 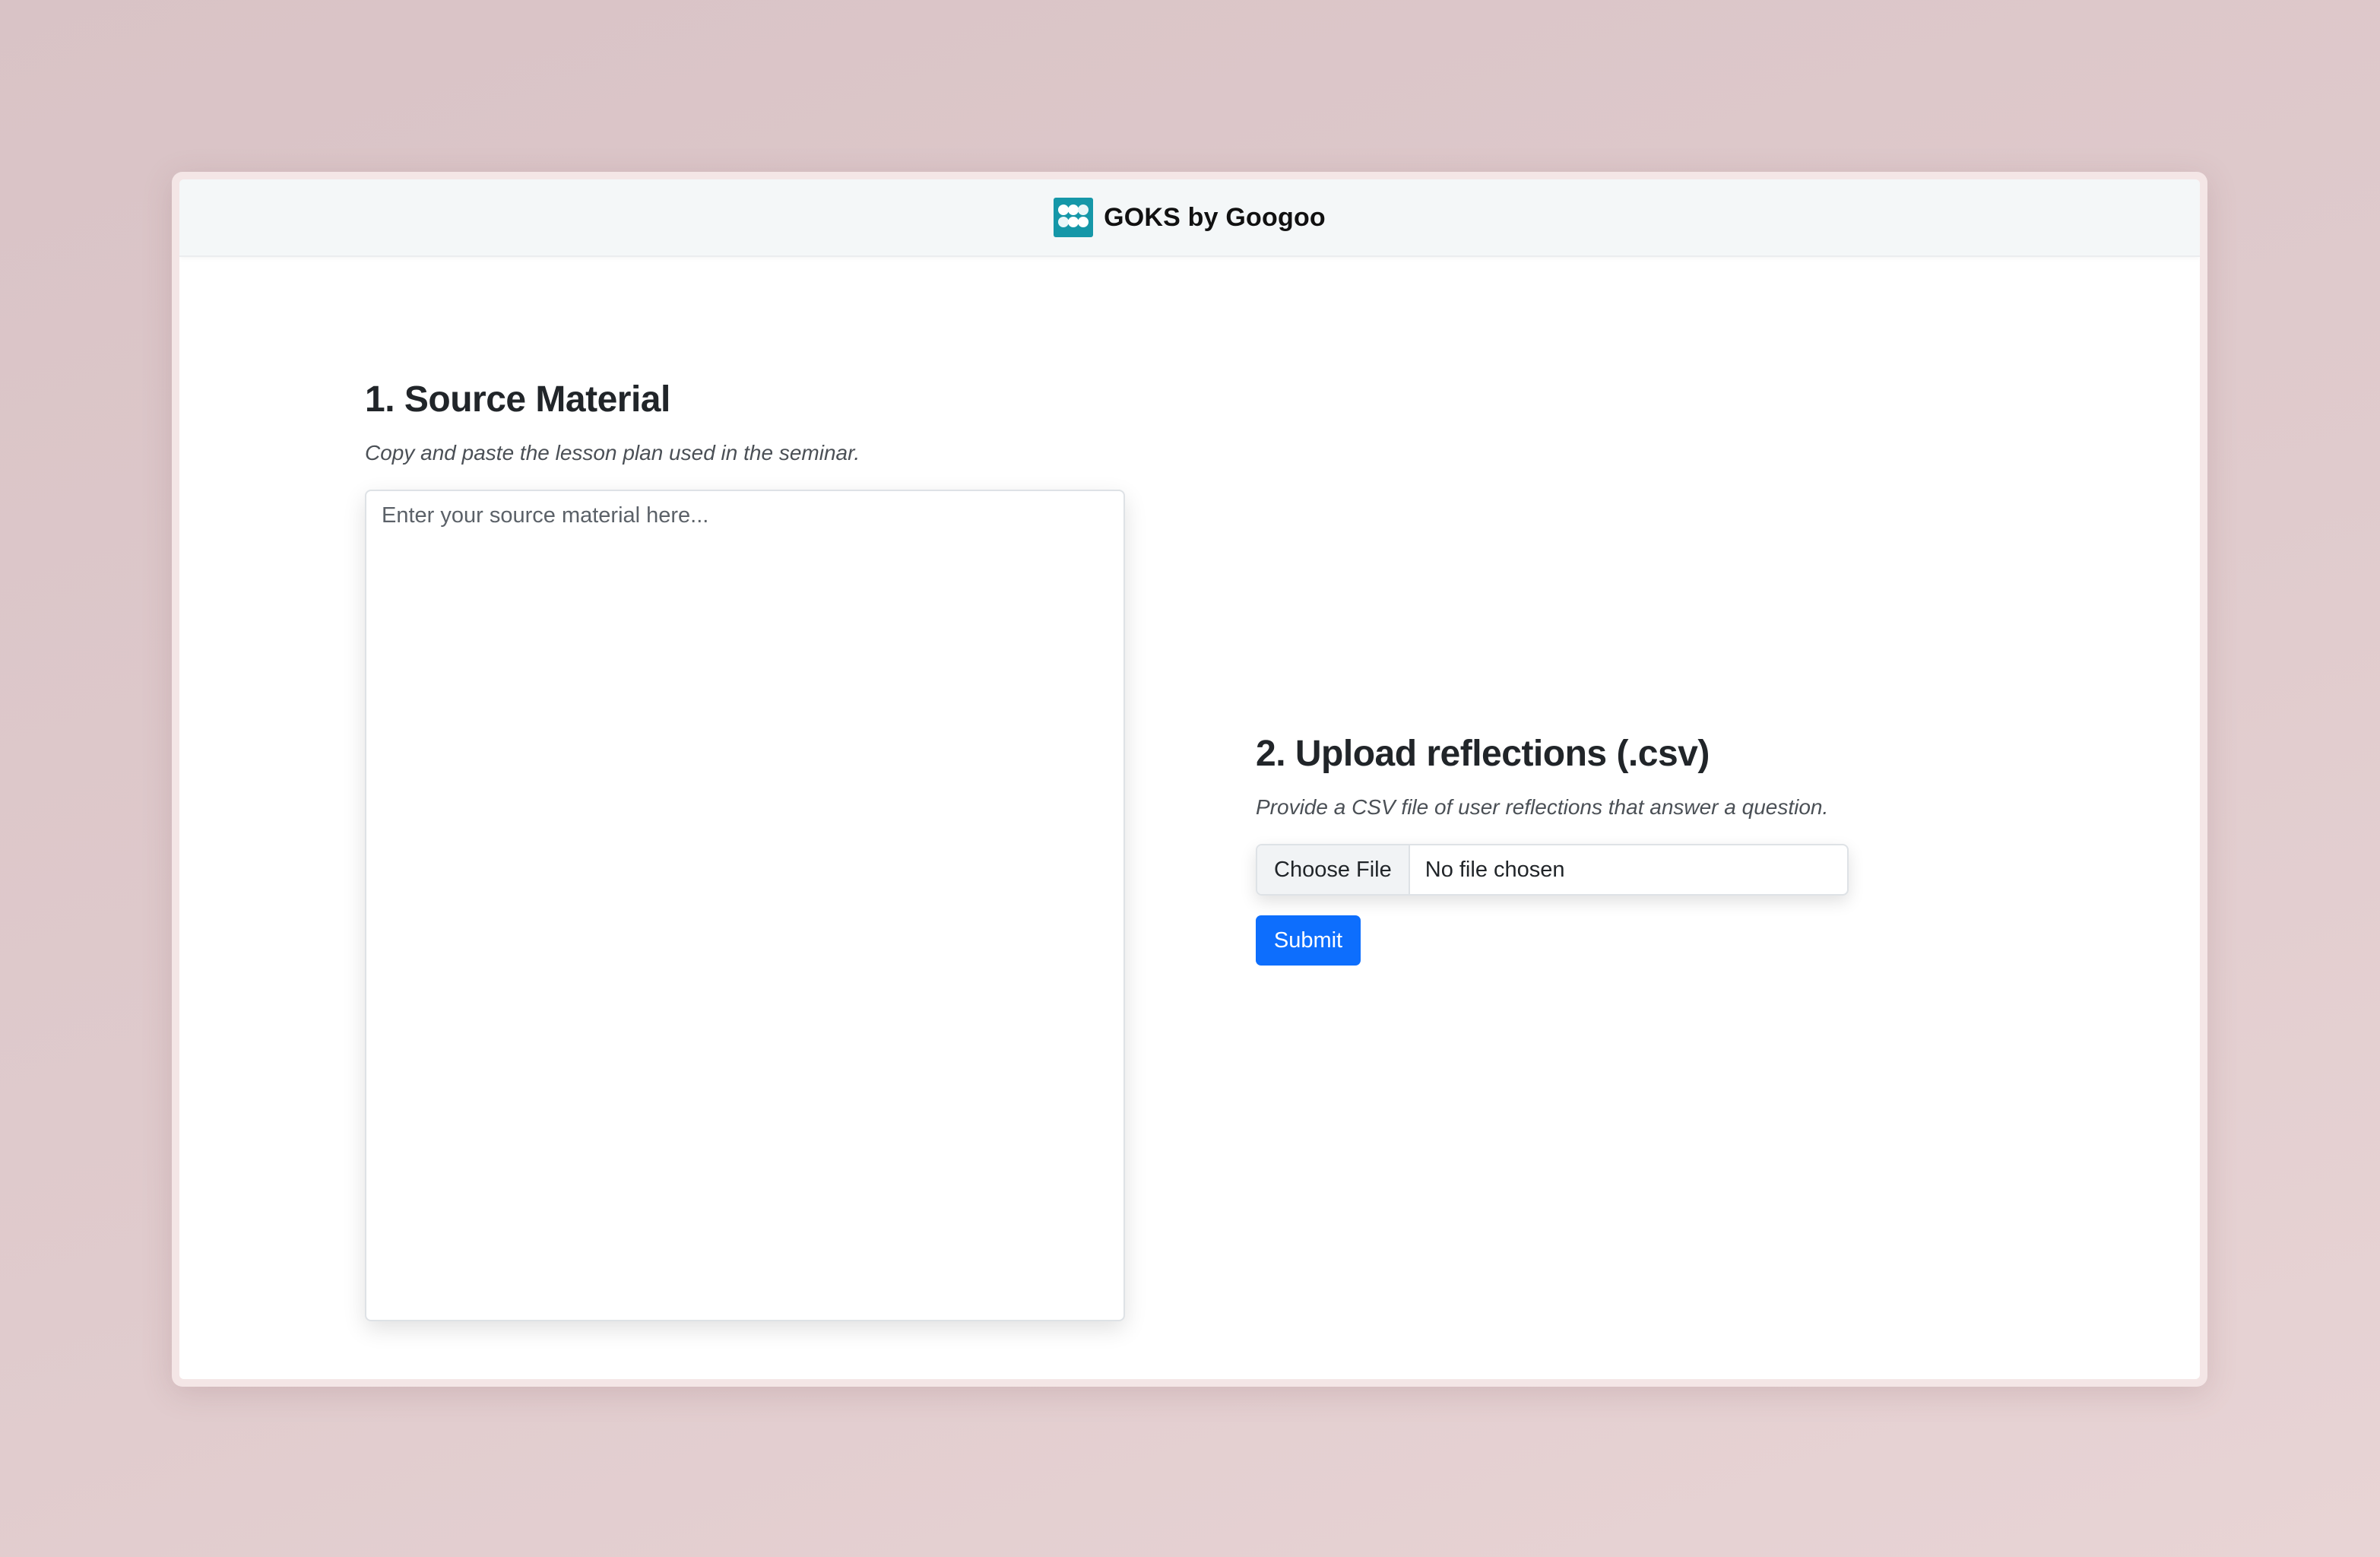 I want to click on file-status-text: No file chosen, so click(x=1495, y=869).